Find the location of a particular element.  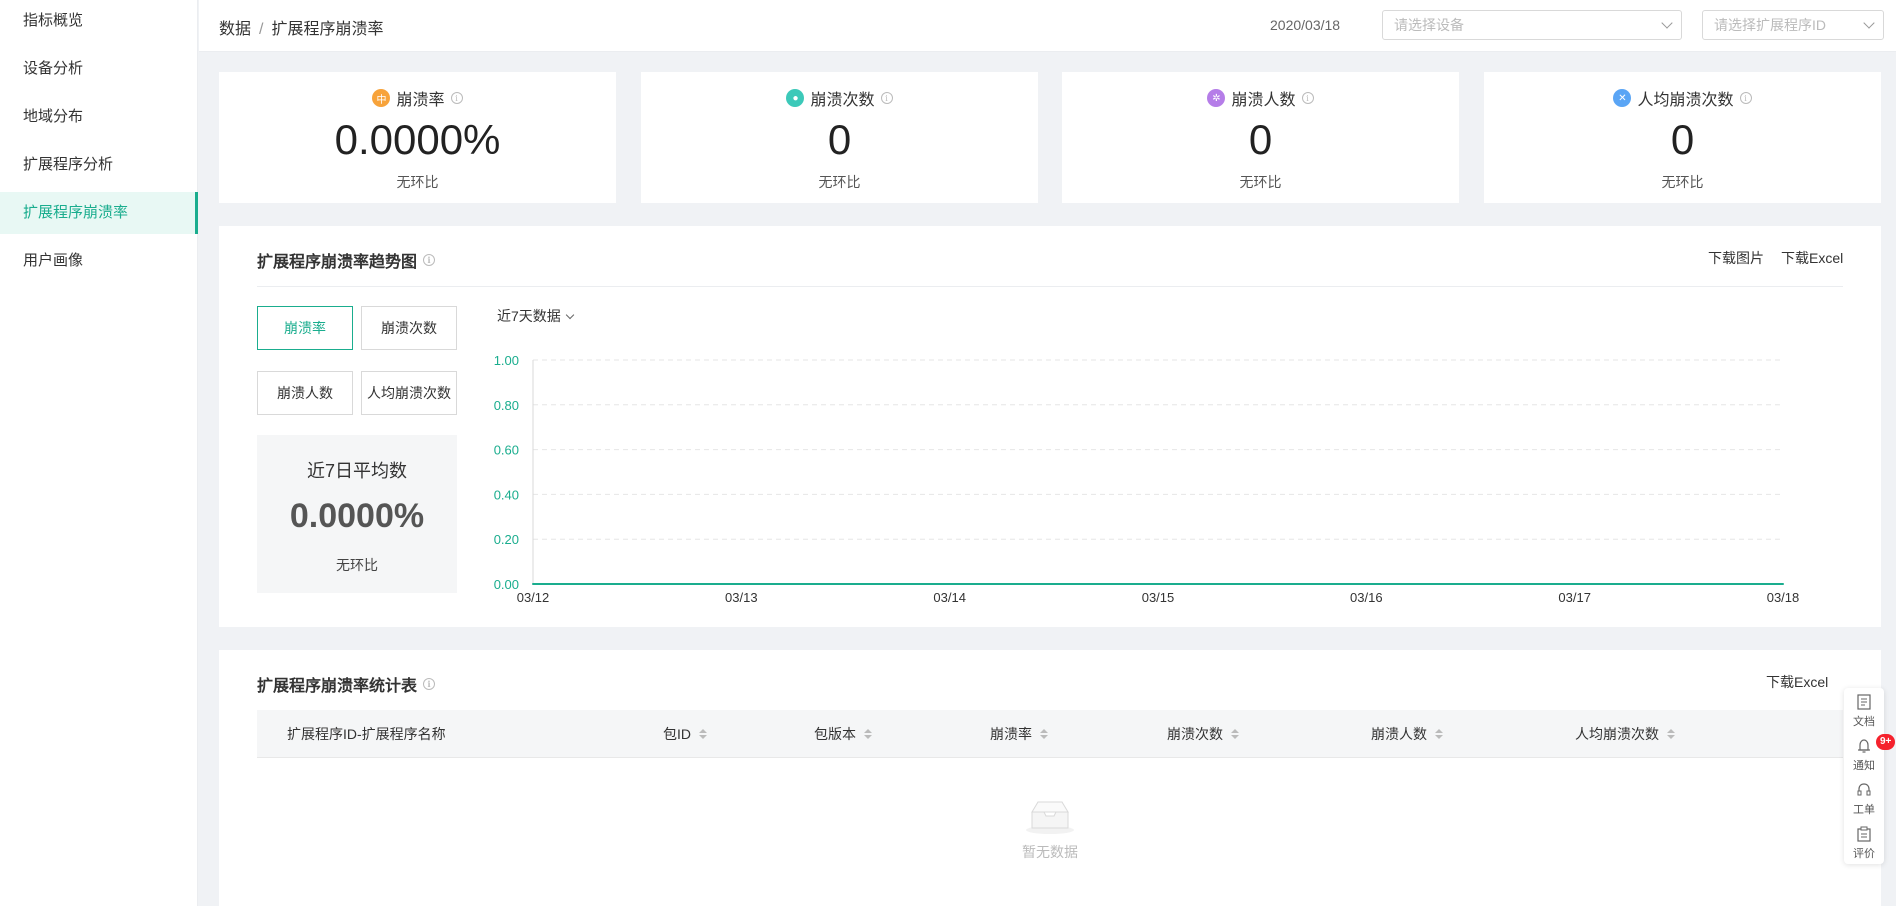

y-tick-label: 0.60 is located at coordinates (506, 450).